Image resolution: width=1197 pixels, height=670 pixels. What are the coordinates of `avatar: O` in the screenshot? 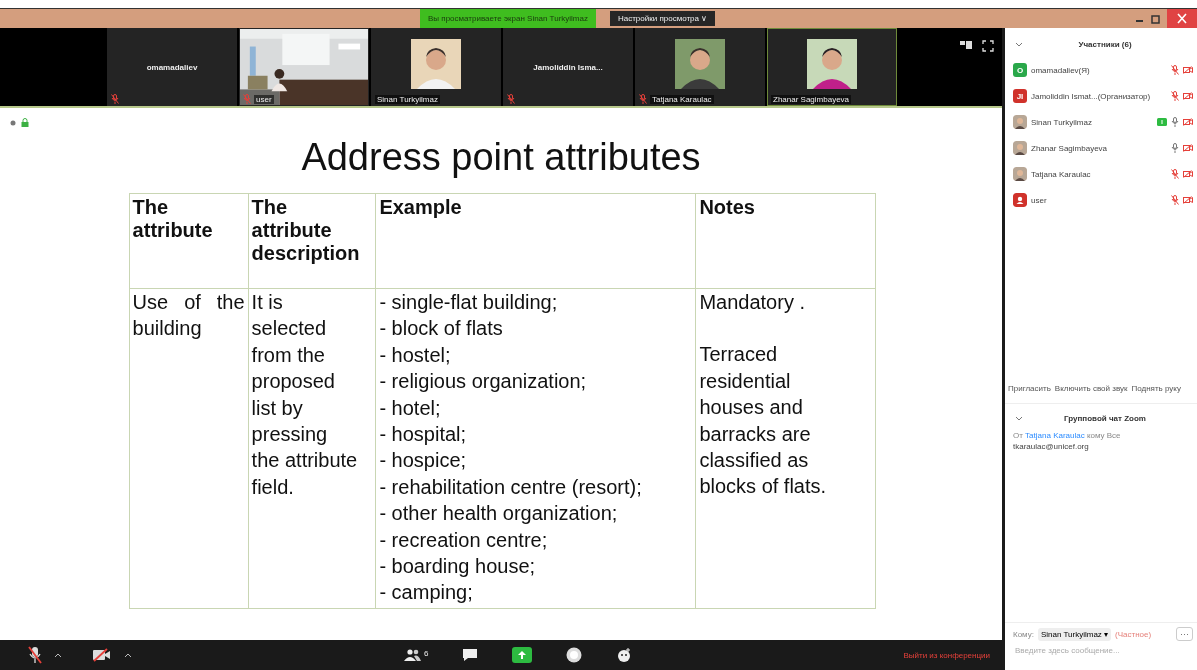 It's located at (1020, 70).